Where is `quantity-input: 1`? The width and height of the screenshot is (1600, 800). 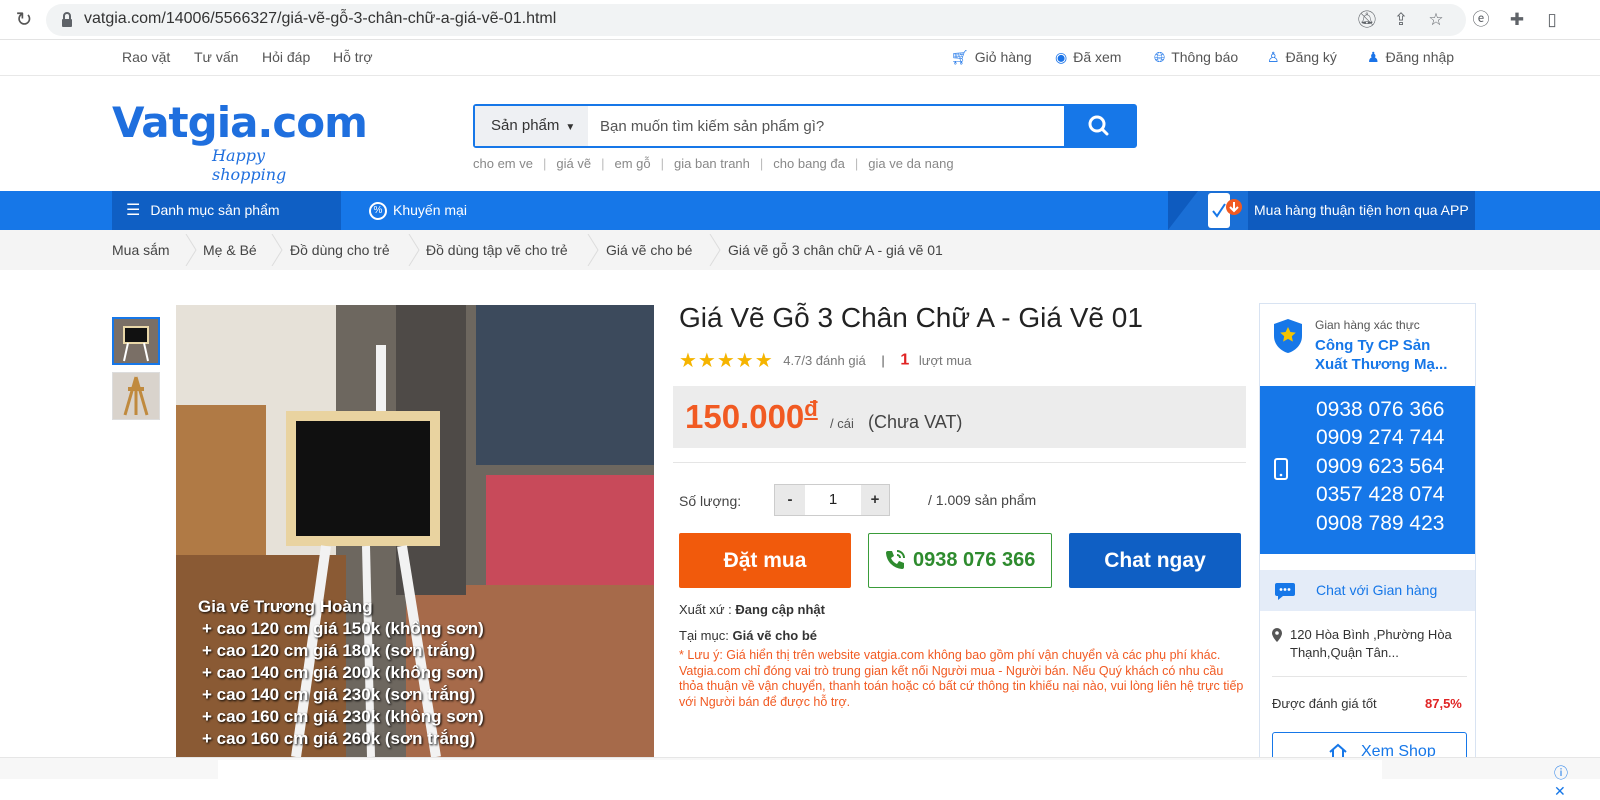
quantity-input: 1 is located at coordinates (833, 500).